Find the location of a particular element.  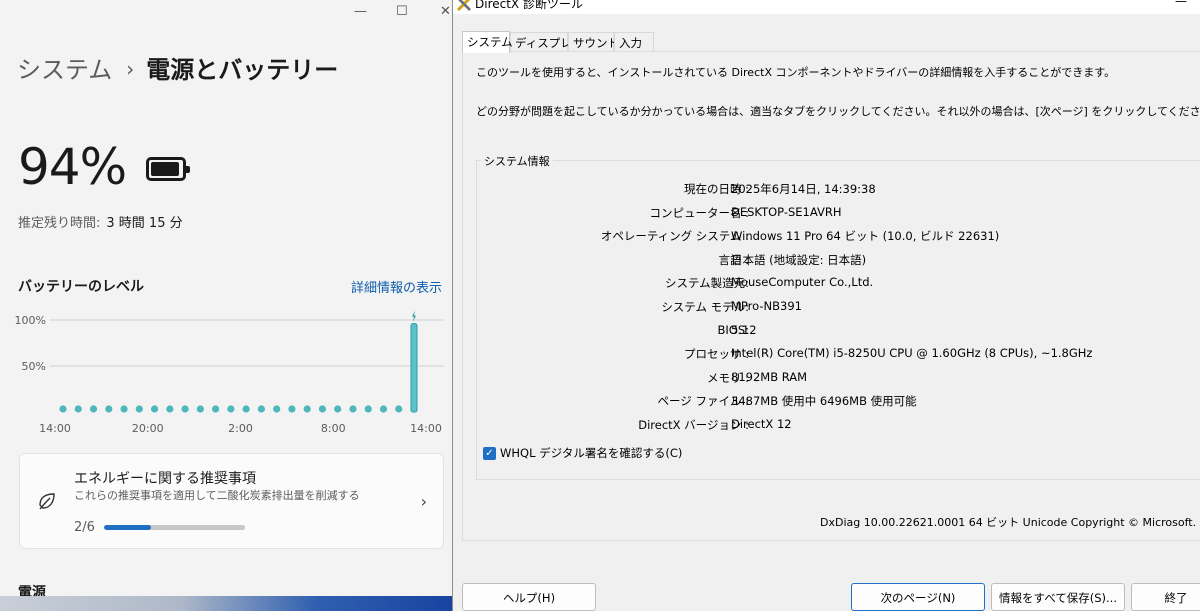

recommendations-count: 2/6 is located at coordinates (84, 527).